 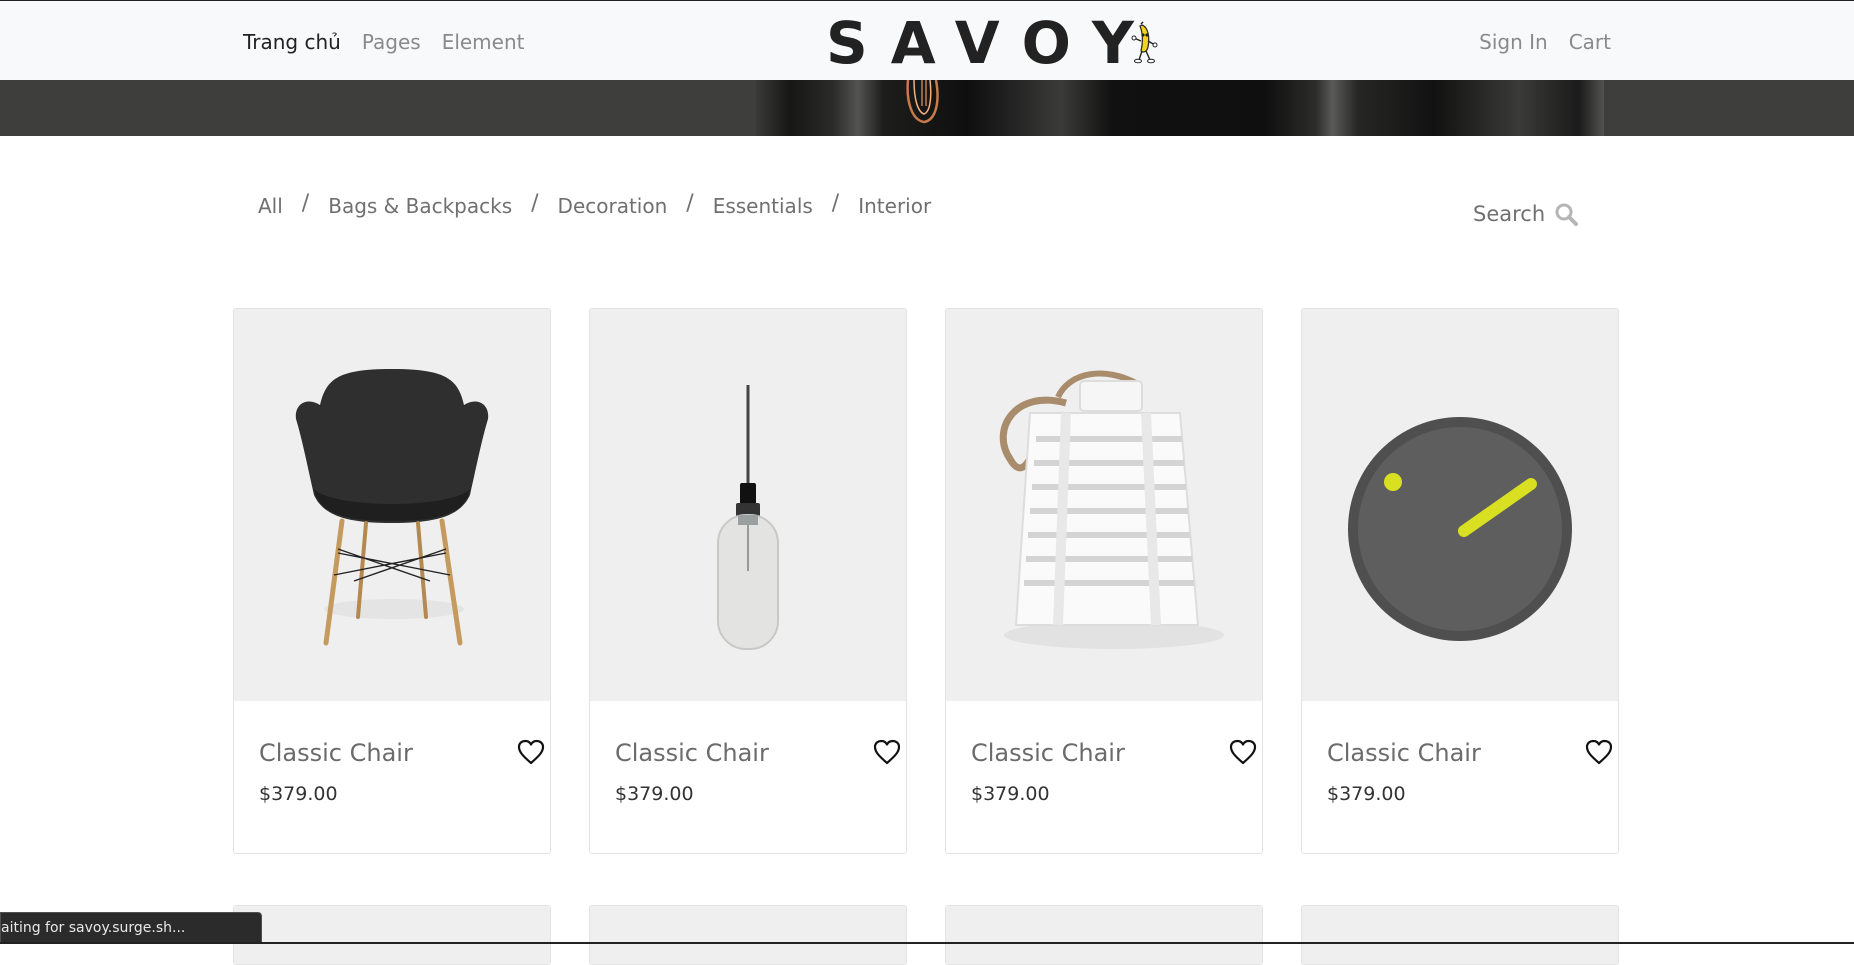 What do you see at coordinates (763, 206) in the screenshot?
I see `filter-essentials: Essentials` at bounding box center [763, 206].